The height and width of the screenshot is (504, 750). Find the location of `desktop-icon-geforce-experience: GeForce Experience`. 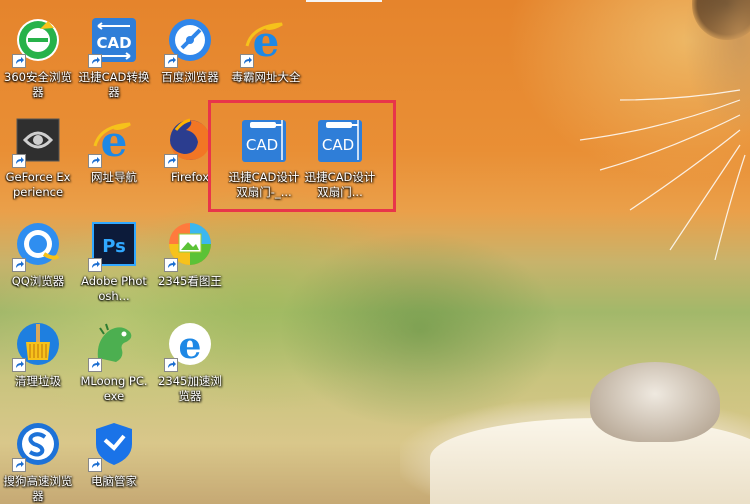

desktop-icon-geforce-experience: GeForce Experience is located at coordinates (38, 158).